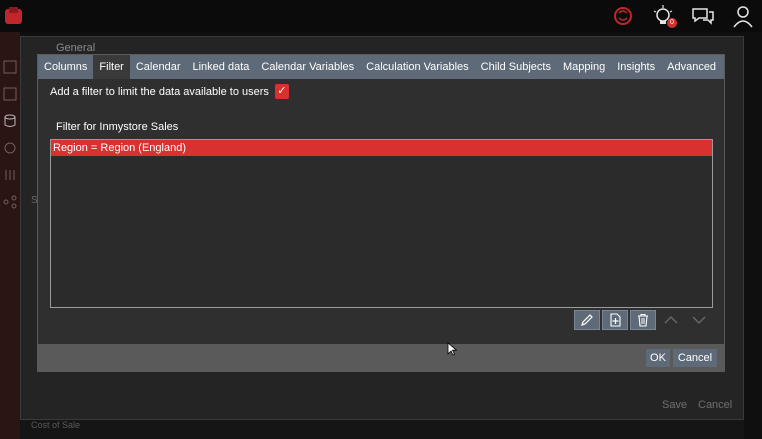  I want to click on background-cancel-button: Cancel, so click(715, 405).